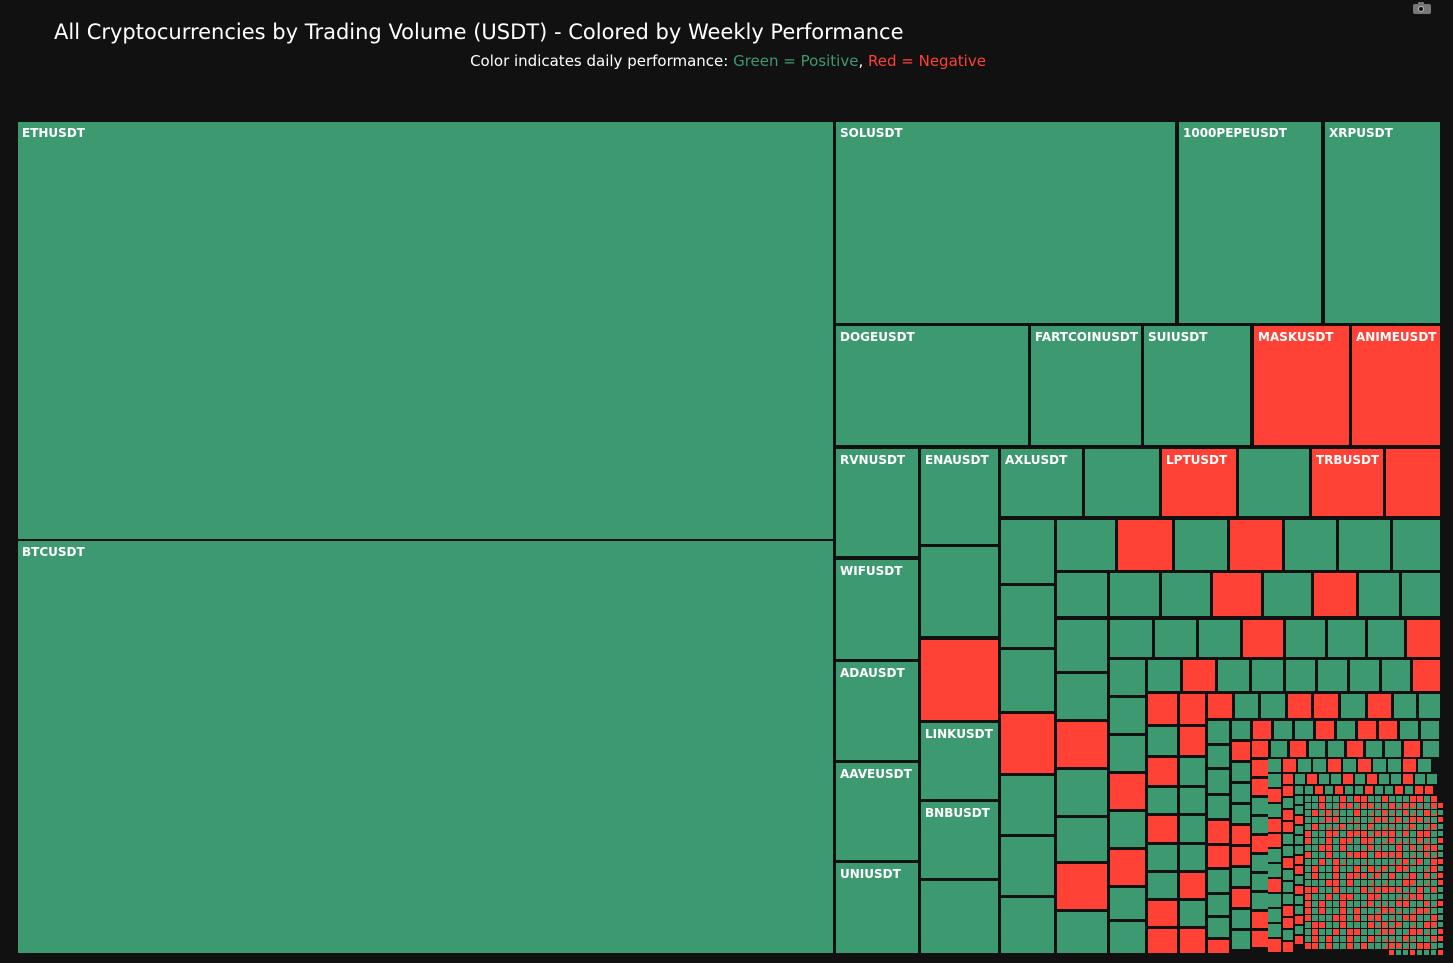 Image resolution: width=1453 pixels, height=963 pixels. Describe the element at coordinates (959, 496) in the screenshot. I see `tile-enausdt: ENAUSDT` at that location.